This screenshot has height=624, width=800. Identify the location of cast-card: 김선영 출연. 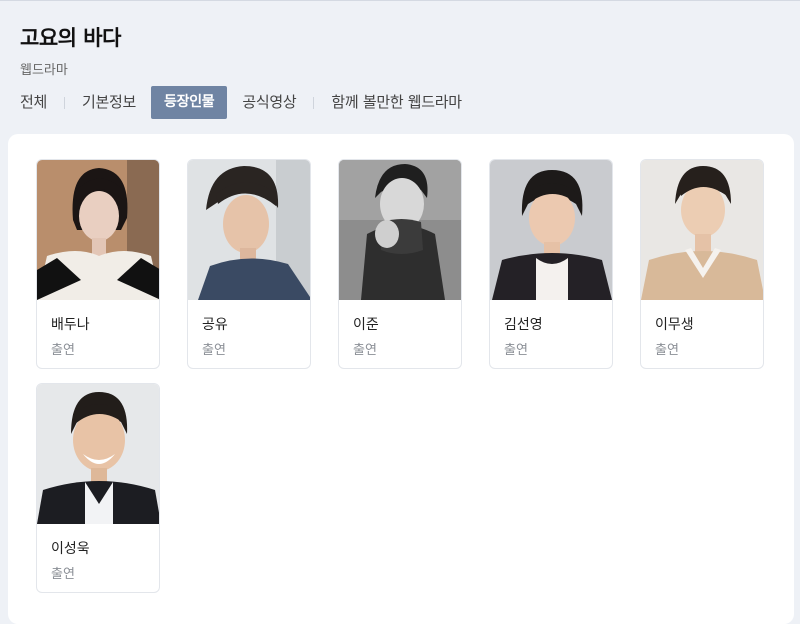
(551, 264).